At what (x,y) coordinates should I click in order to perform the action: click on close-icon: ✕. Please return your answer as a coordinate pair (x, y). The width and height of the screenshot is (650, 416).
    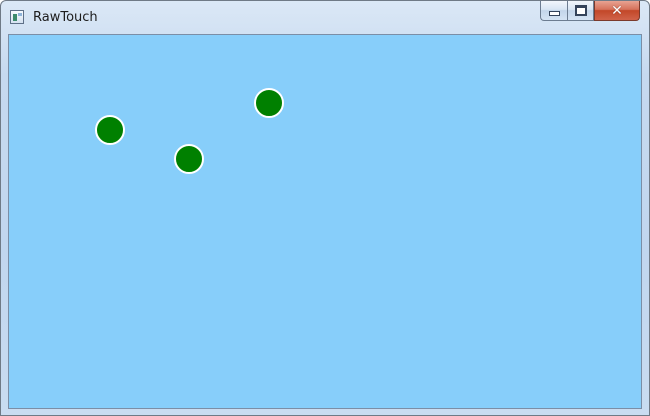
    Looking at the image, I should click on (617, 10).